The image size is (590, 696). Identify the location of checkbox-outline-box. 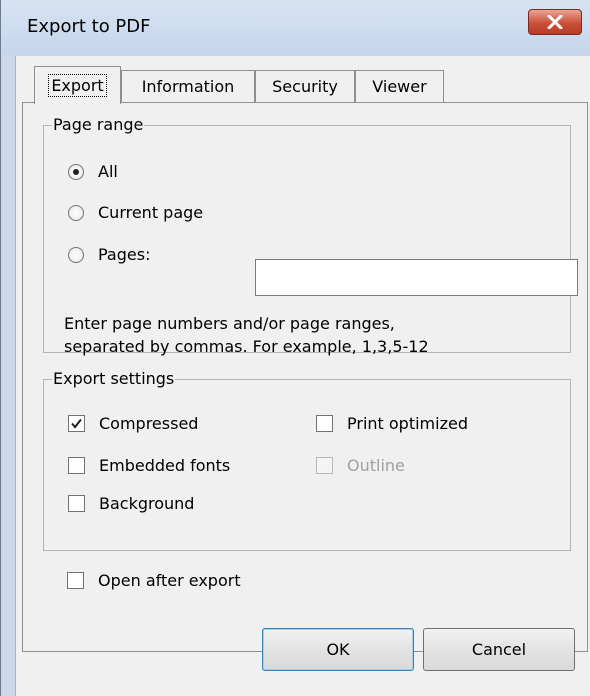
(324, 465).